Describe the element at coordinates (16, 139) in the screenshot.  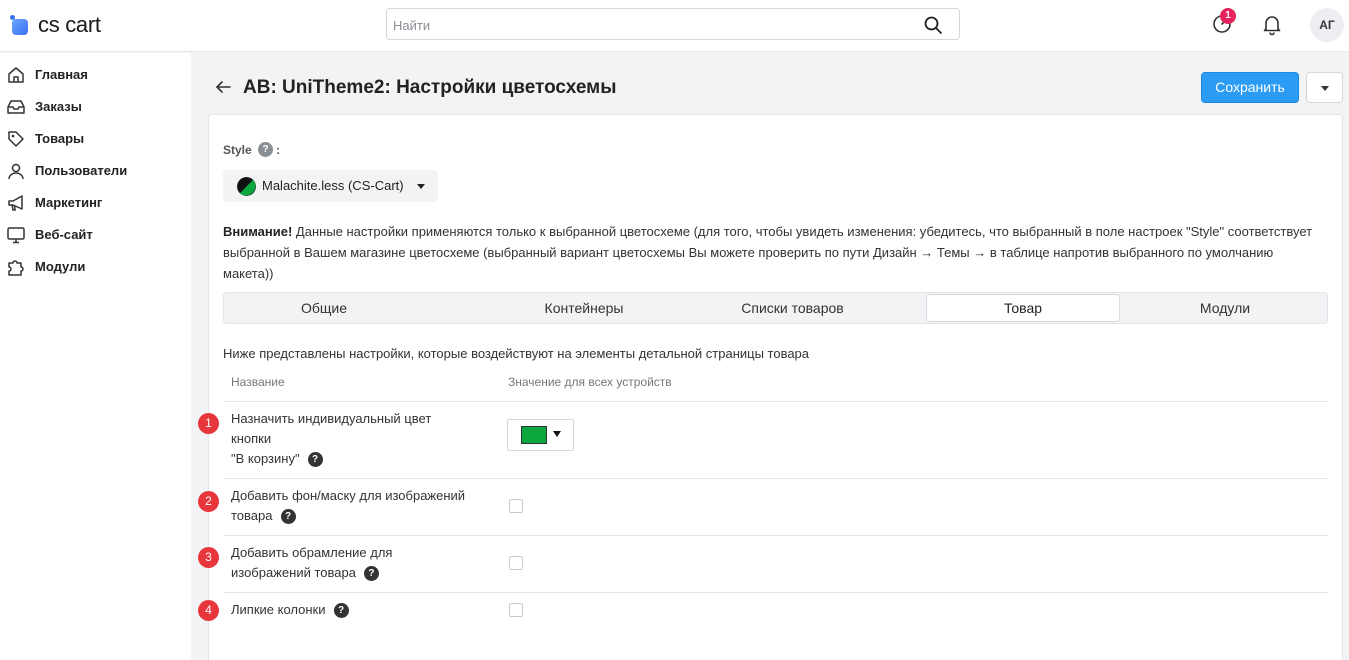
I see `tag-icon` at that location.